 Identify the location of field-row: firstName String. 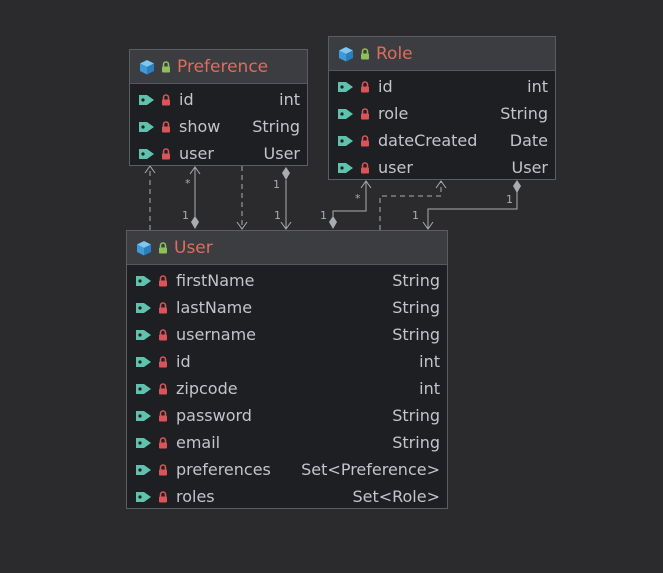
(287, 280).